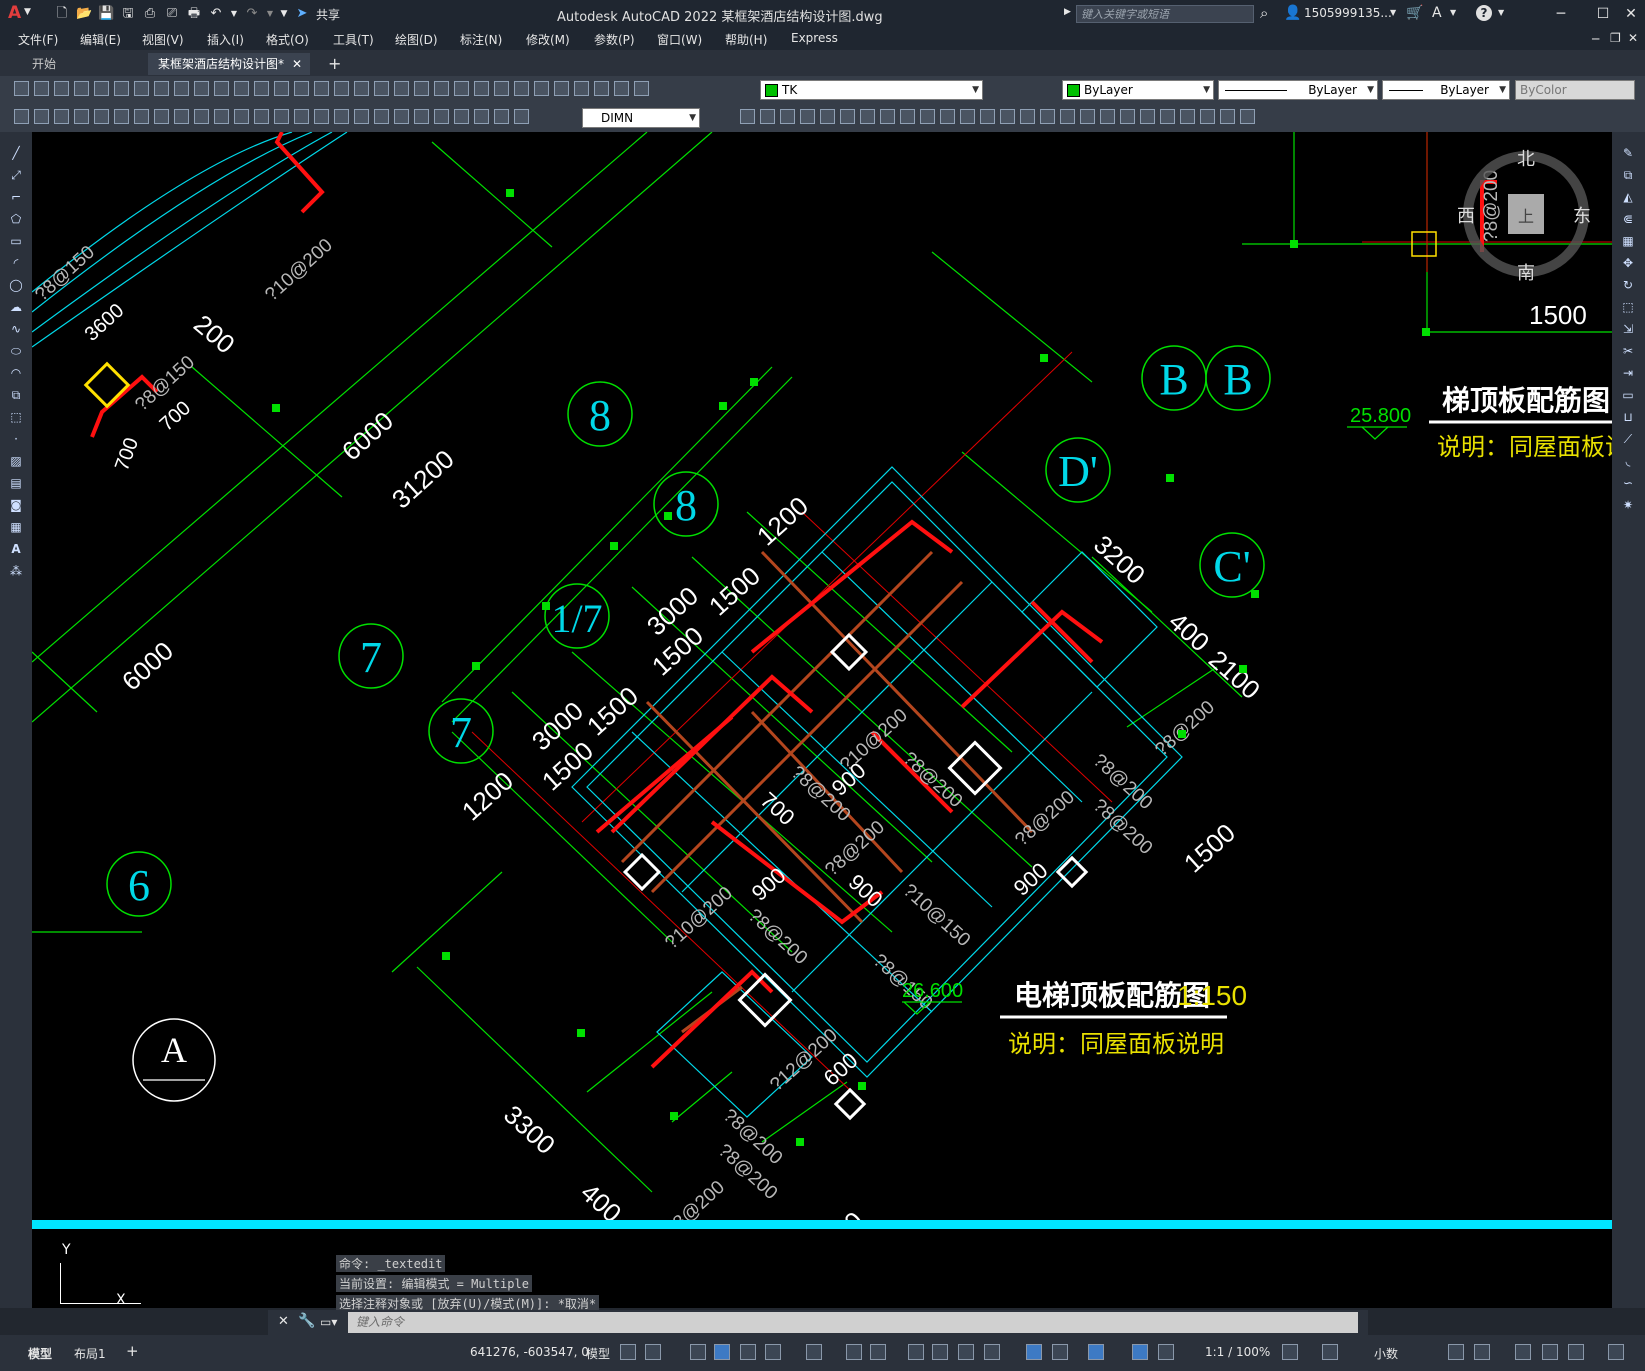 The image size is (1645, 1371). What do you see at coordinates (1633, 38) in the screenshot?
I see `doc-close-icon: ✕` at bounding box center [1633, 38].